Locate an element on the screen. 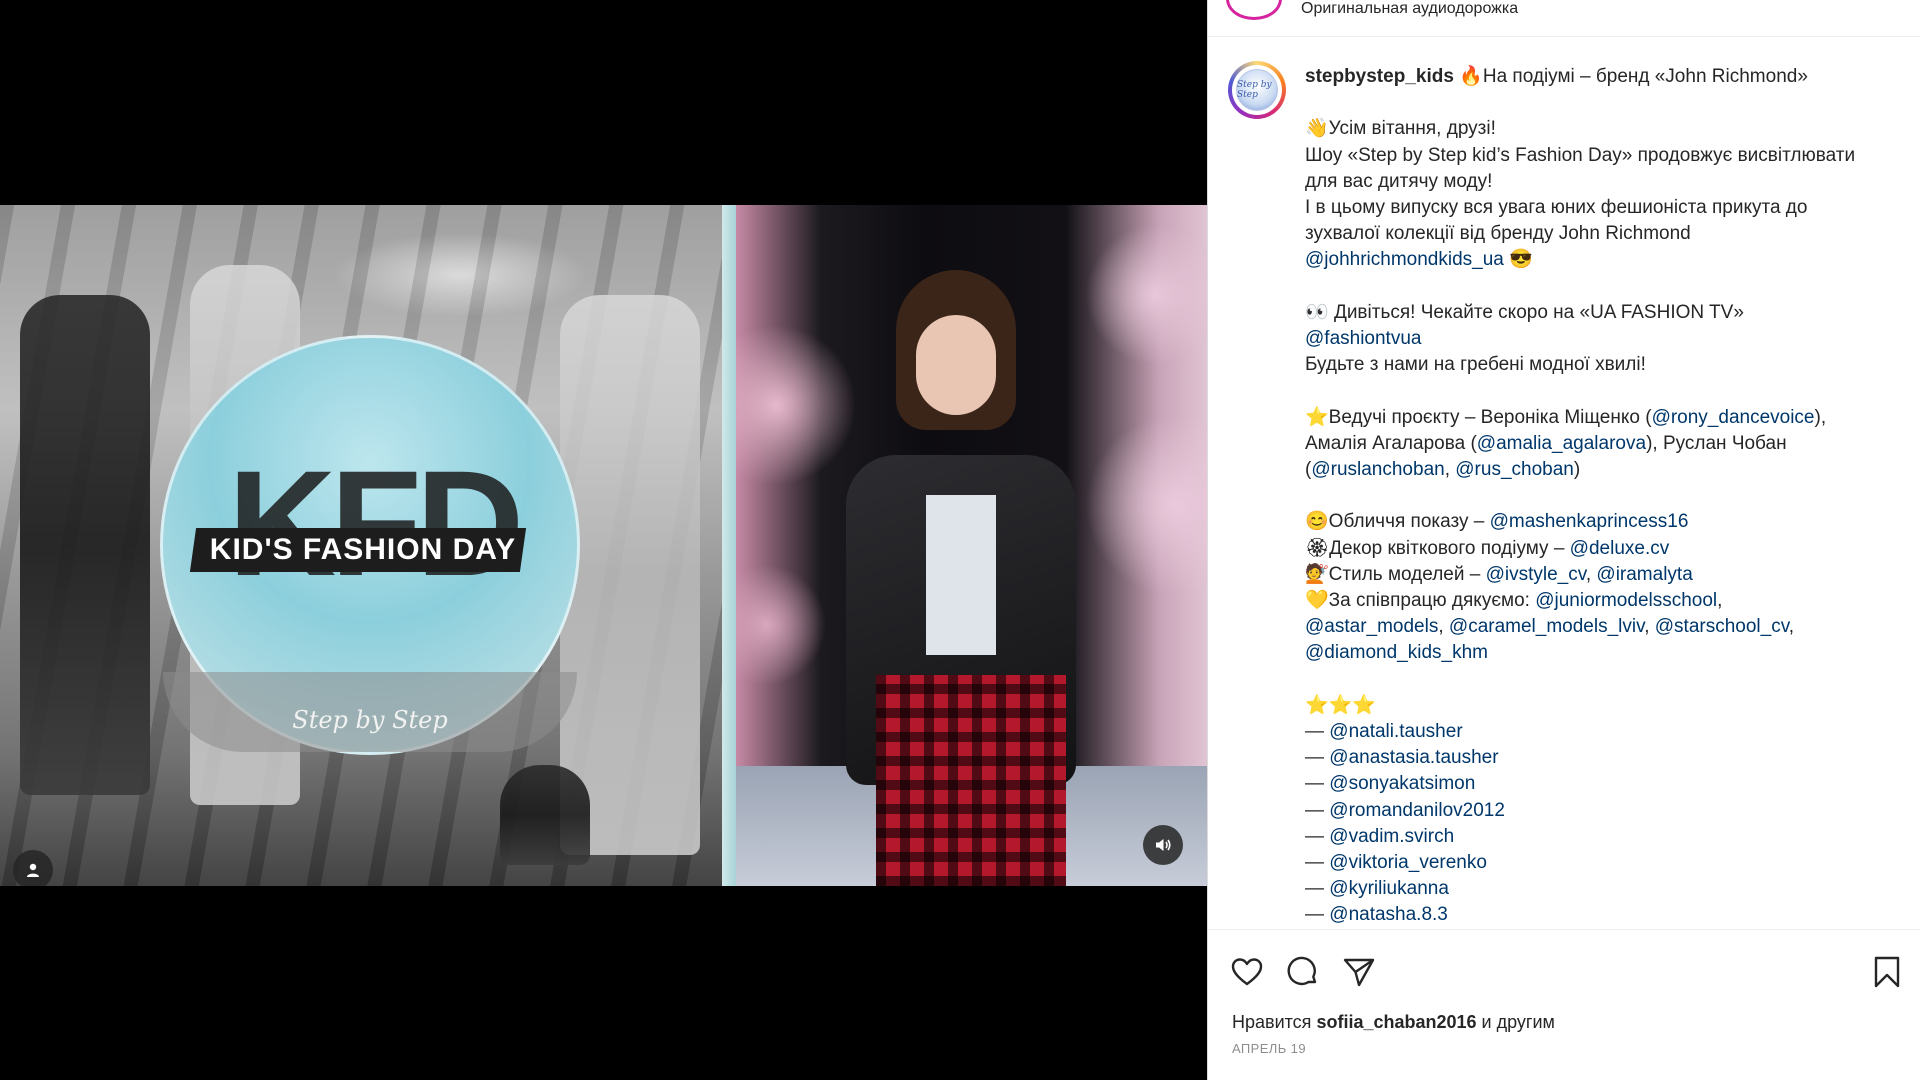 This screenshot has width=1920, height=1080. post-header: Оригинальная аудиодорожка is located at coordinates (1564, 18).